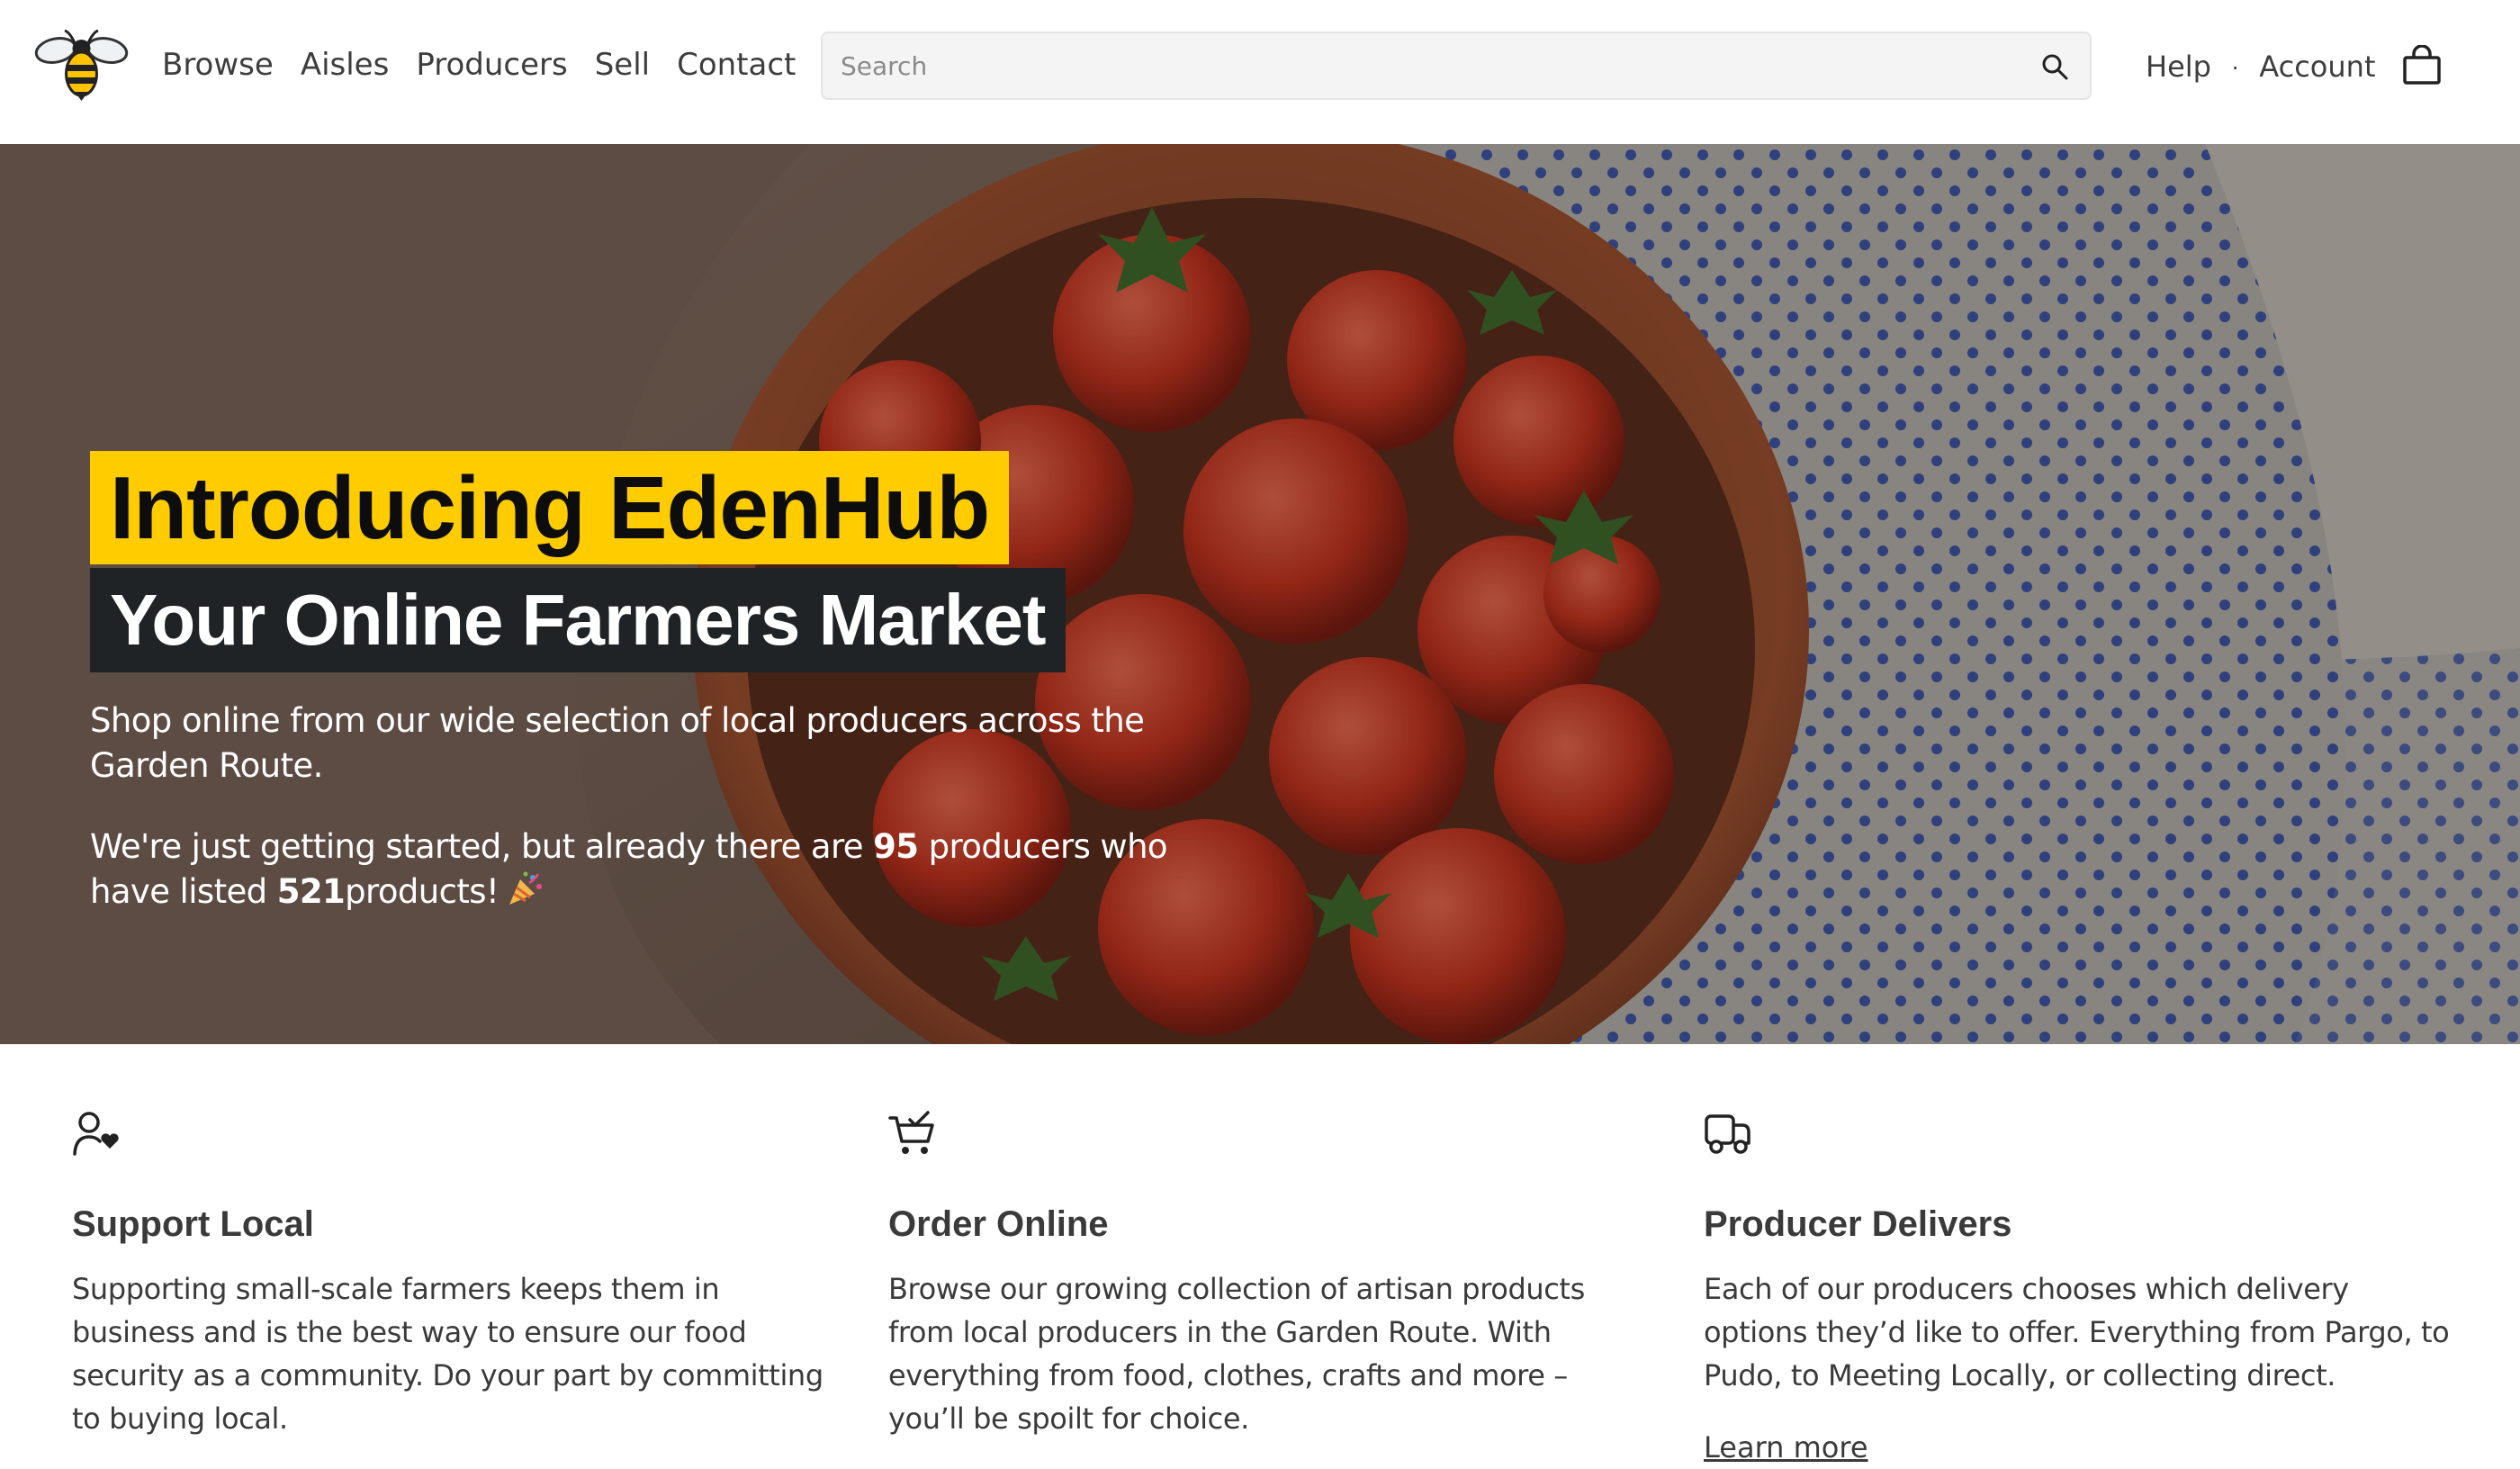 This screenshot has height=1469, width=2520. I want to click on hero-subtitle: Your Online Farmers Market, so click(578, 620).